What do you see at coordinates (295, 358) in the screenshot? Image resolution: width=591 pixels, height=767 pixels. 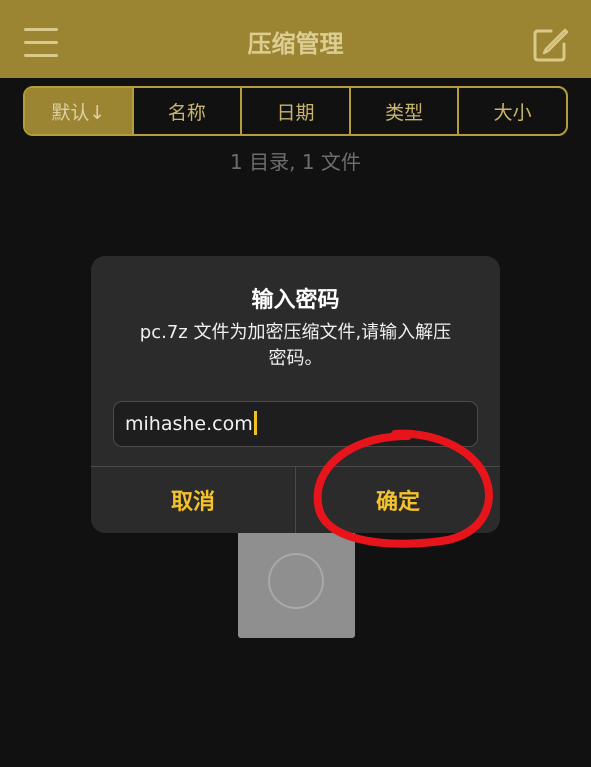 I see `dialog-message-line-2: 密码。` at bounding box center [295, 358].